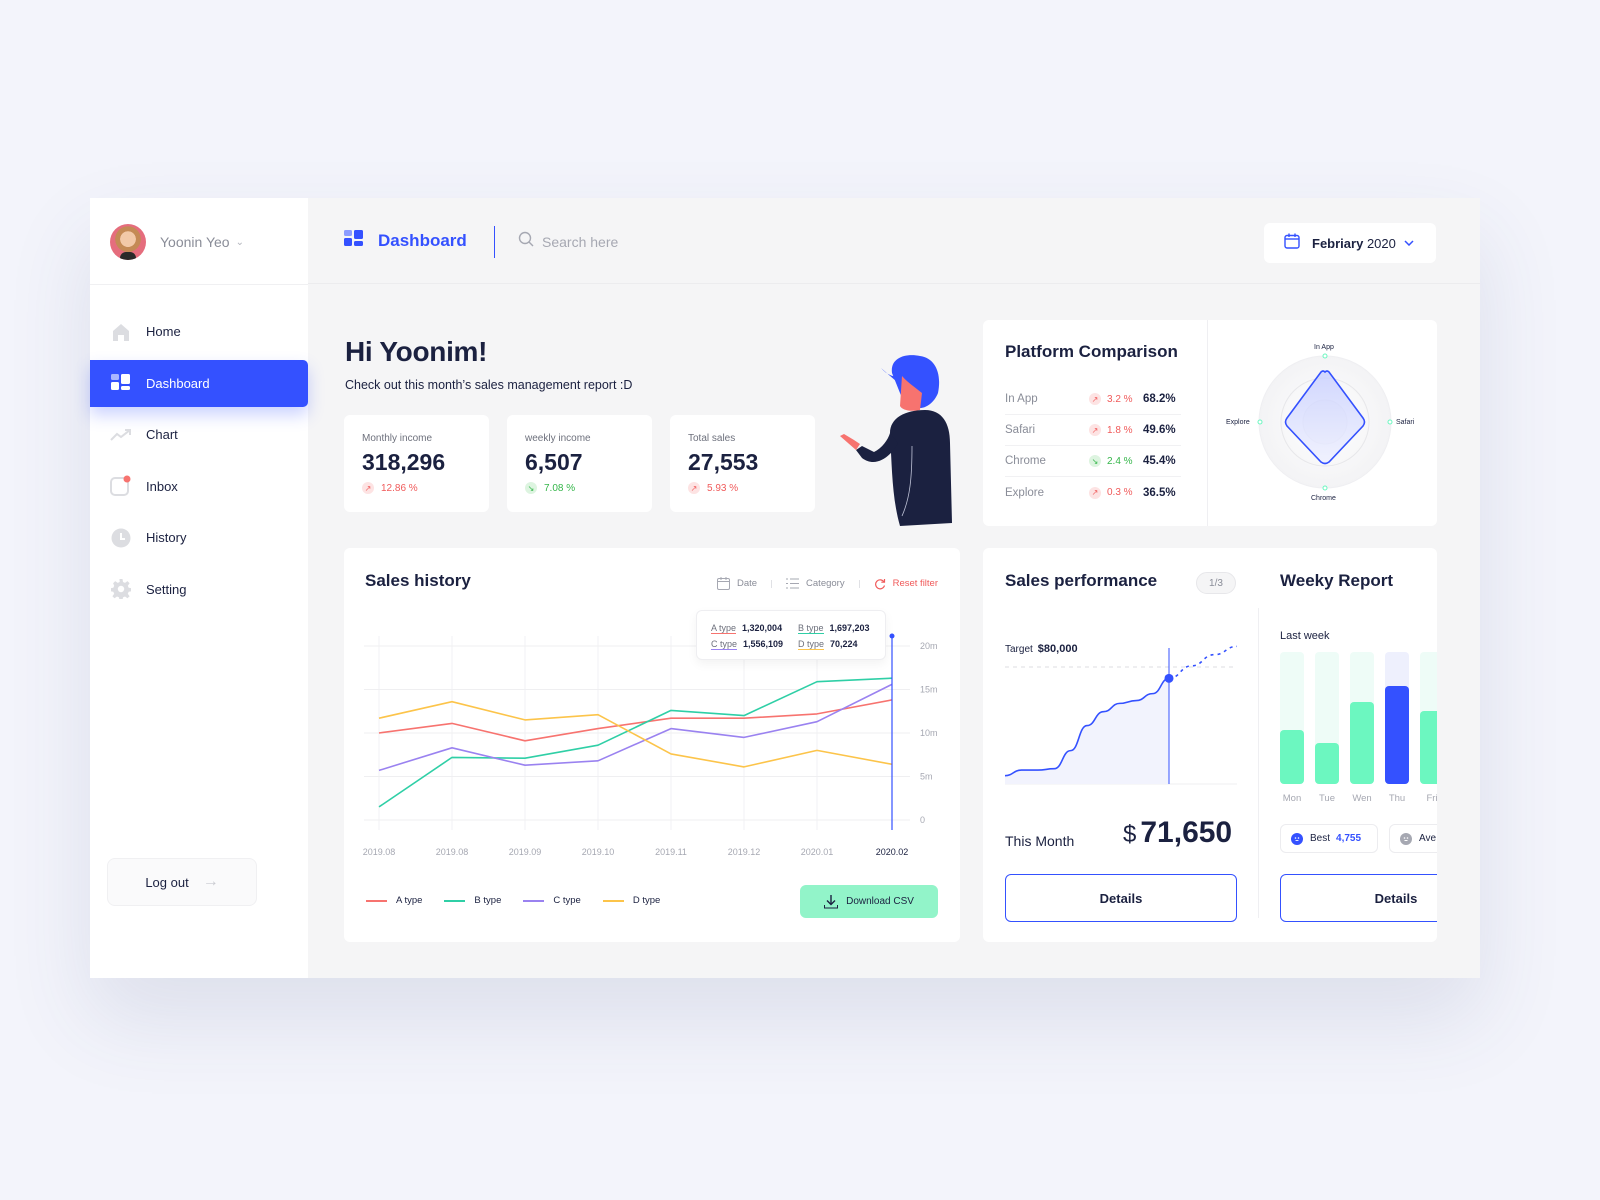 The width and height of the screenshot is (1600, 1200). Describe the element at coordinates (1428, 747) in the screenshot. I see `bar-fri` at that location.